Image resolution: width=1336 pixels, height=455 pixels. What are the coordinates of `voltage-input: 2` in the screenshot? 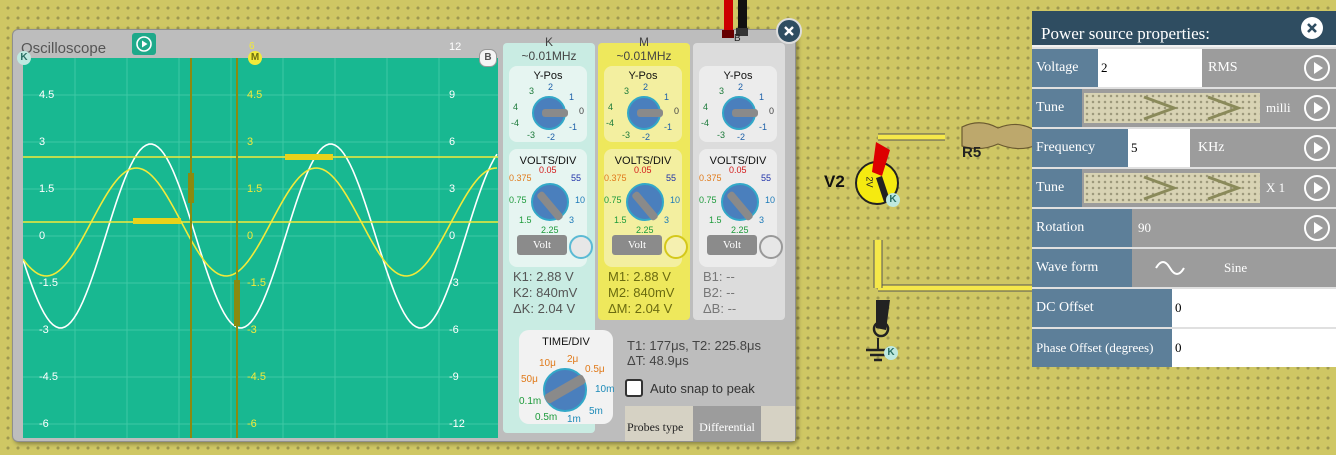 It's located at (1150, 68).